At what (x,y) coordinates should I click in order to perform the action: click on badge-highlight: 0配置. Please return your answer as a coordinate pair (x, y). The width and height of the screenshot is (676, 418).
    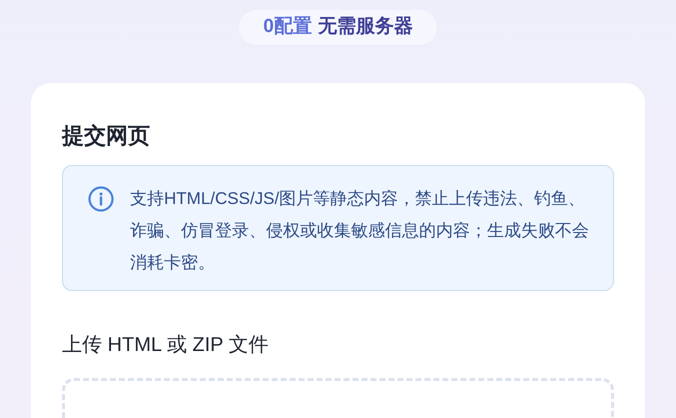
    Looking at the image, I should click on (287, 27).